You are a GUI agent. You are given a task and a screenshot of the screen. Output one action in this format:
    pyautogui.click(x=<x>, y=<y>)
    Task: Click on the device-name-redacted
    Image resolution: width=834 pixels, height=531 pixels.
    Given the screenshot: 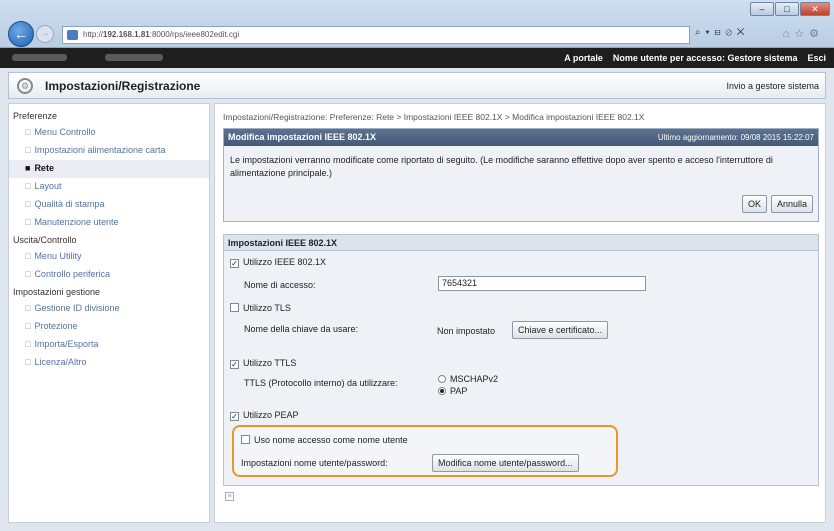 What is the action you would take?
    pyautogui.click(x=39, y=57)
    